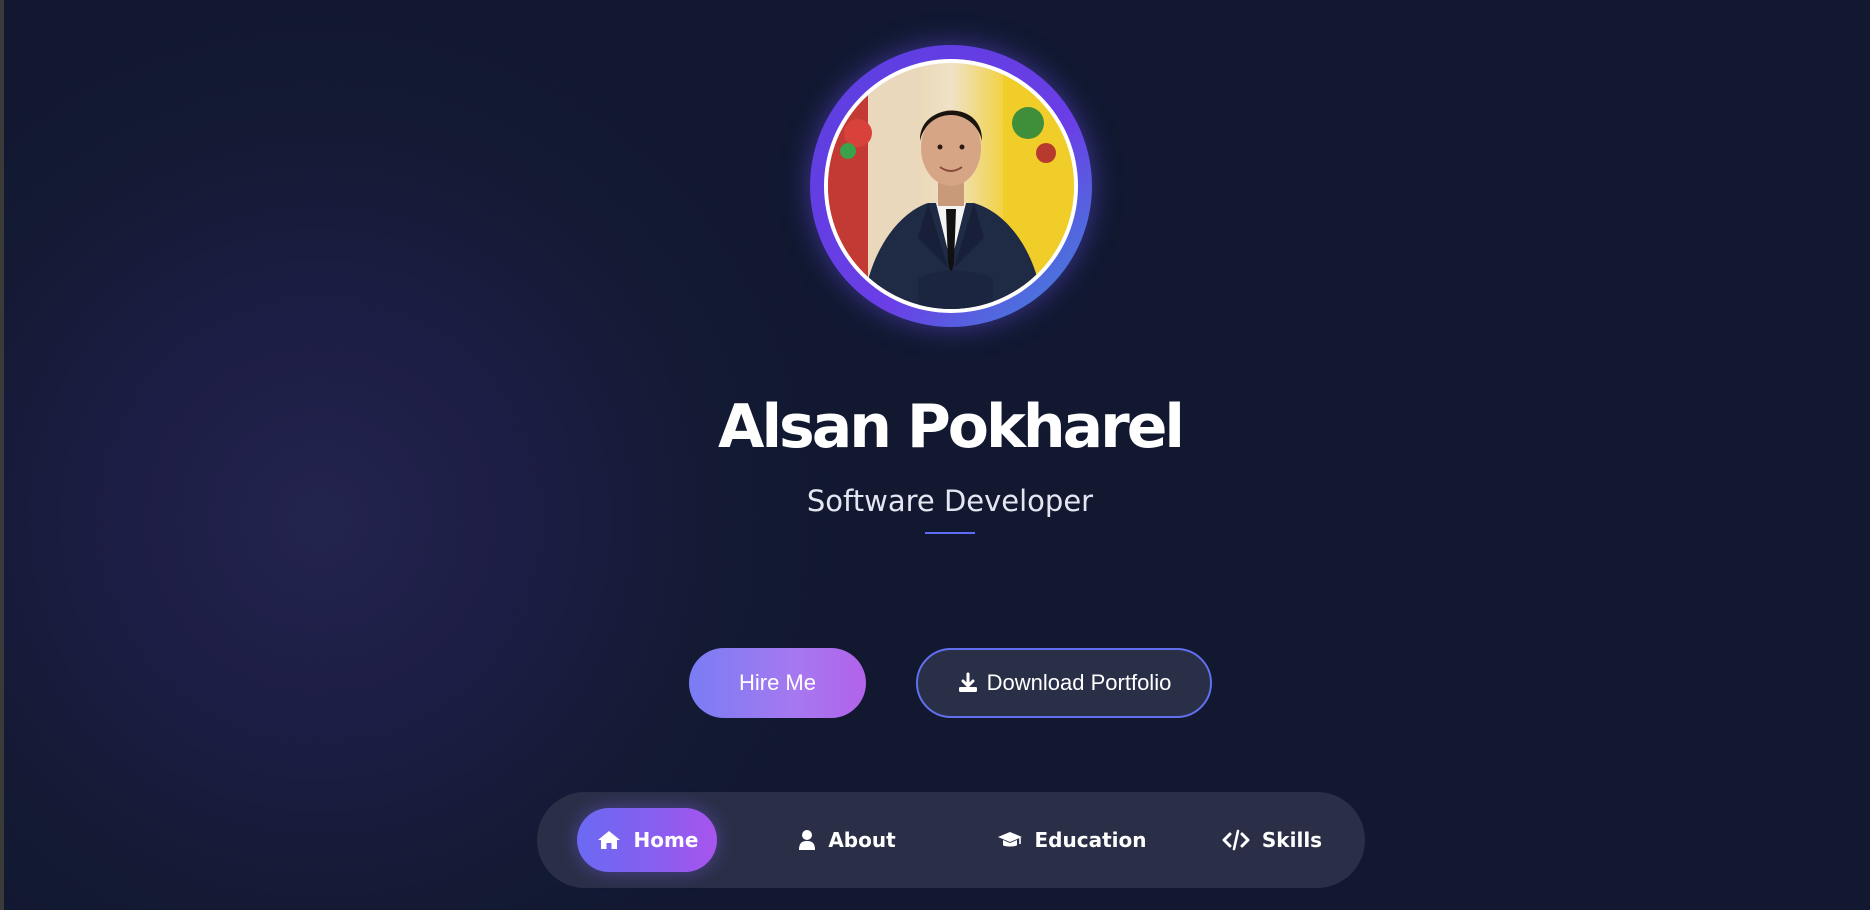 This screenshot has height=910, width=1870. What do you see at coordinates (1090, 840) in the screenshot?
I see `nav-item-education-label: Education` at bounding box center [1090, 840].